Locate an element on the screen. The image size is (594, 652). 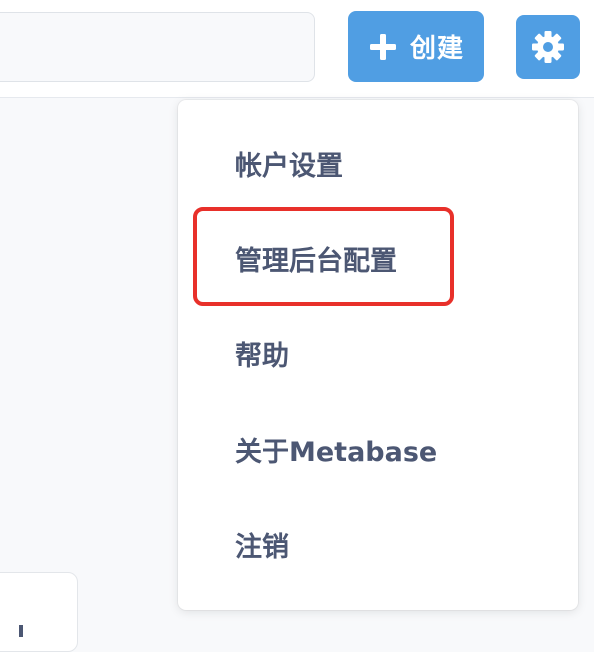
settings-button is located at coordinates (548, 47).